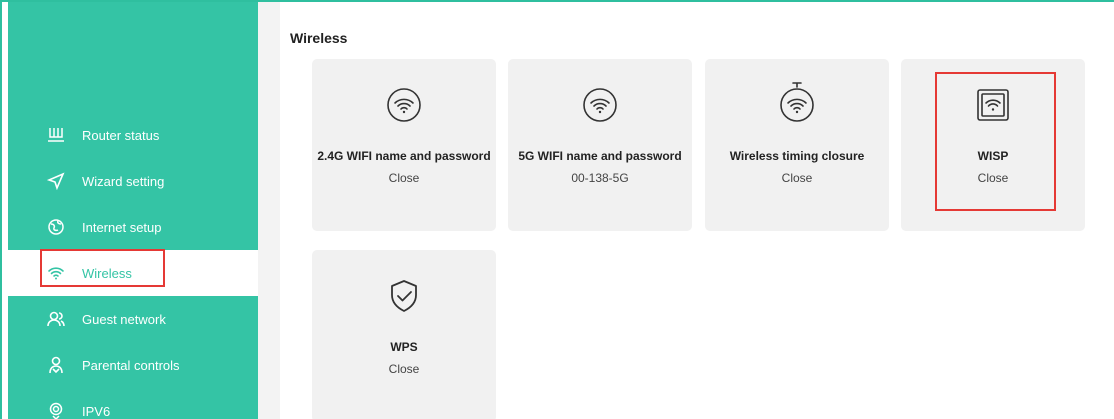 The image size is (1114, 419). Describe the element at coordinates (121, 135) in the screenshot. I see `sidebar-item-label: Router status` at that location.